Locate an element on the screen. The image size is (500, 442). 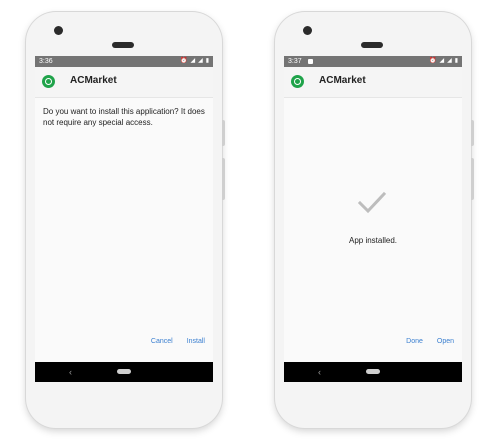
notification-icon is located at coordinates (310, 61).